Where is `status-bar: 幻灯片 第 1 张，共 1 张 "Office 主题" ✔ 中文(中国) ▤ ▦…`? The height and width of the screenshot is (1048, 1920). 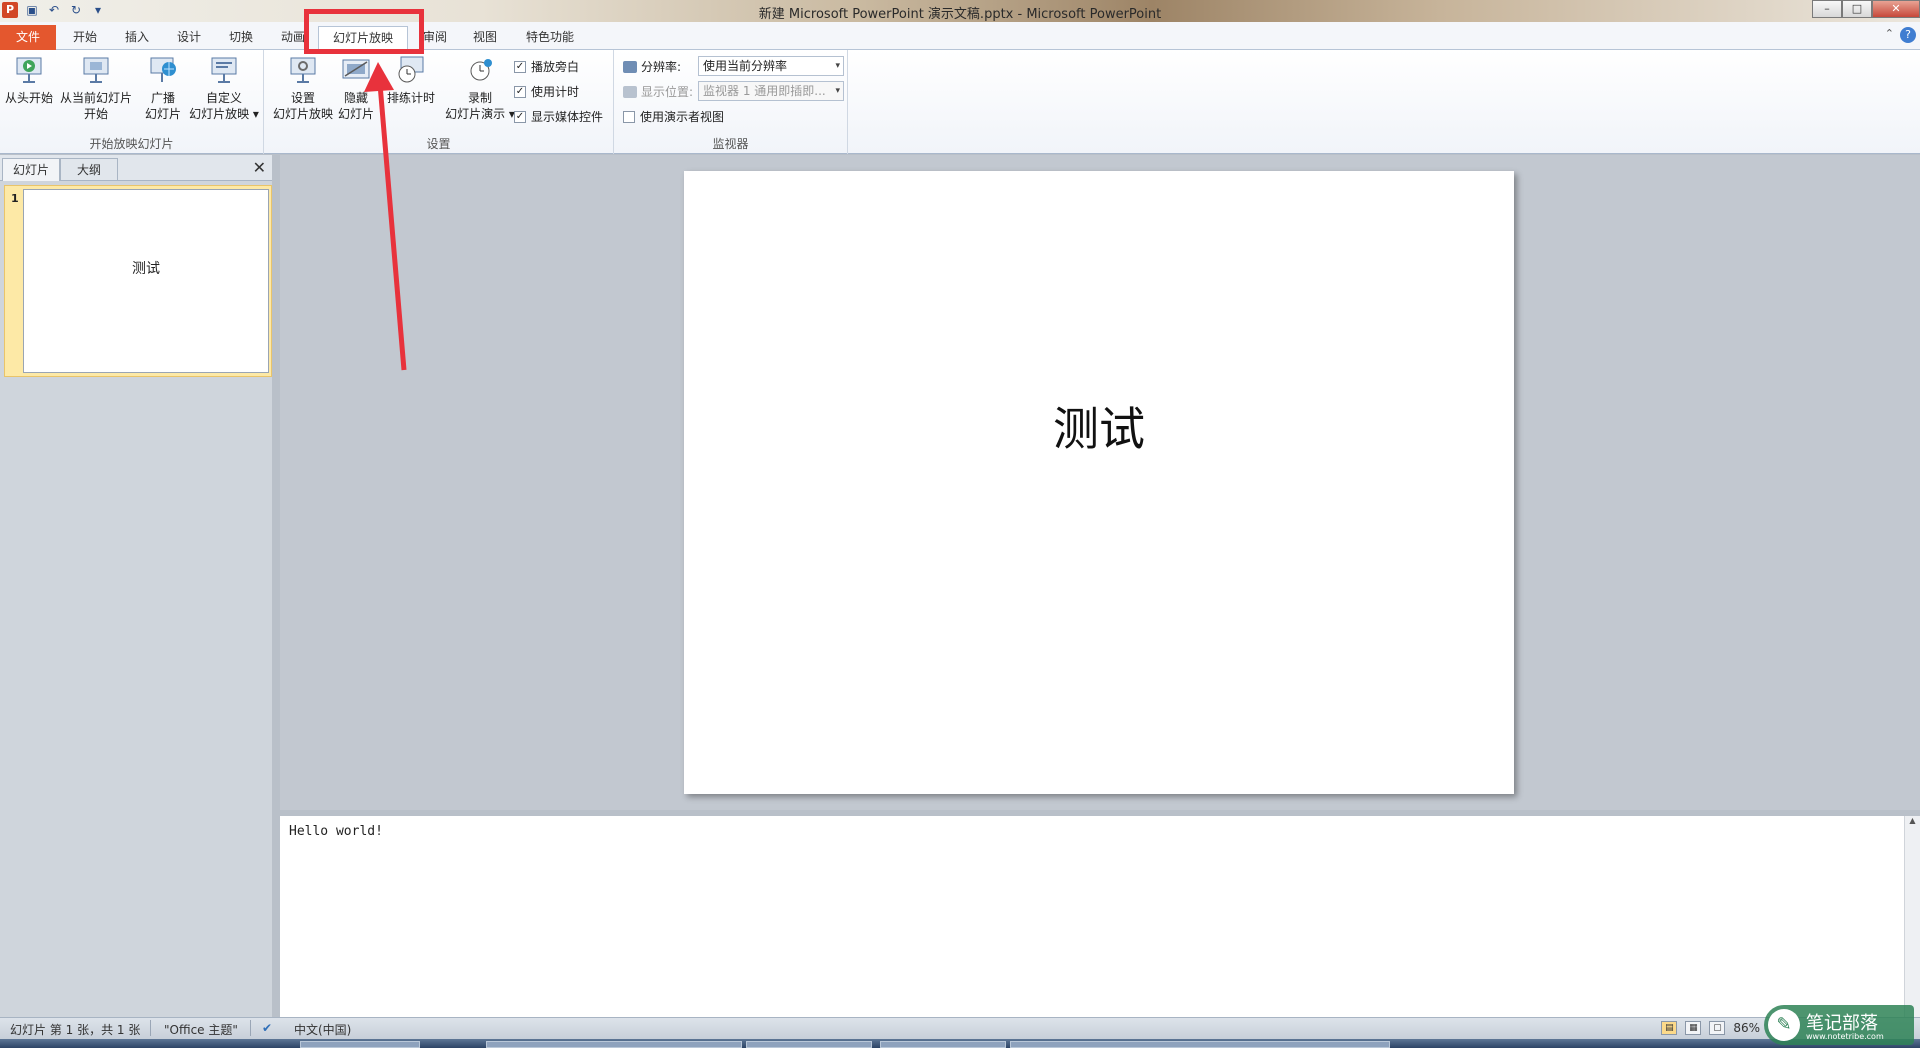
status-bar: 幻灯片 第 1 张，共 1 张 "Office 主题" ✔ 中文(中国) ▤ ▦… is located at coordinates (960, 1028).